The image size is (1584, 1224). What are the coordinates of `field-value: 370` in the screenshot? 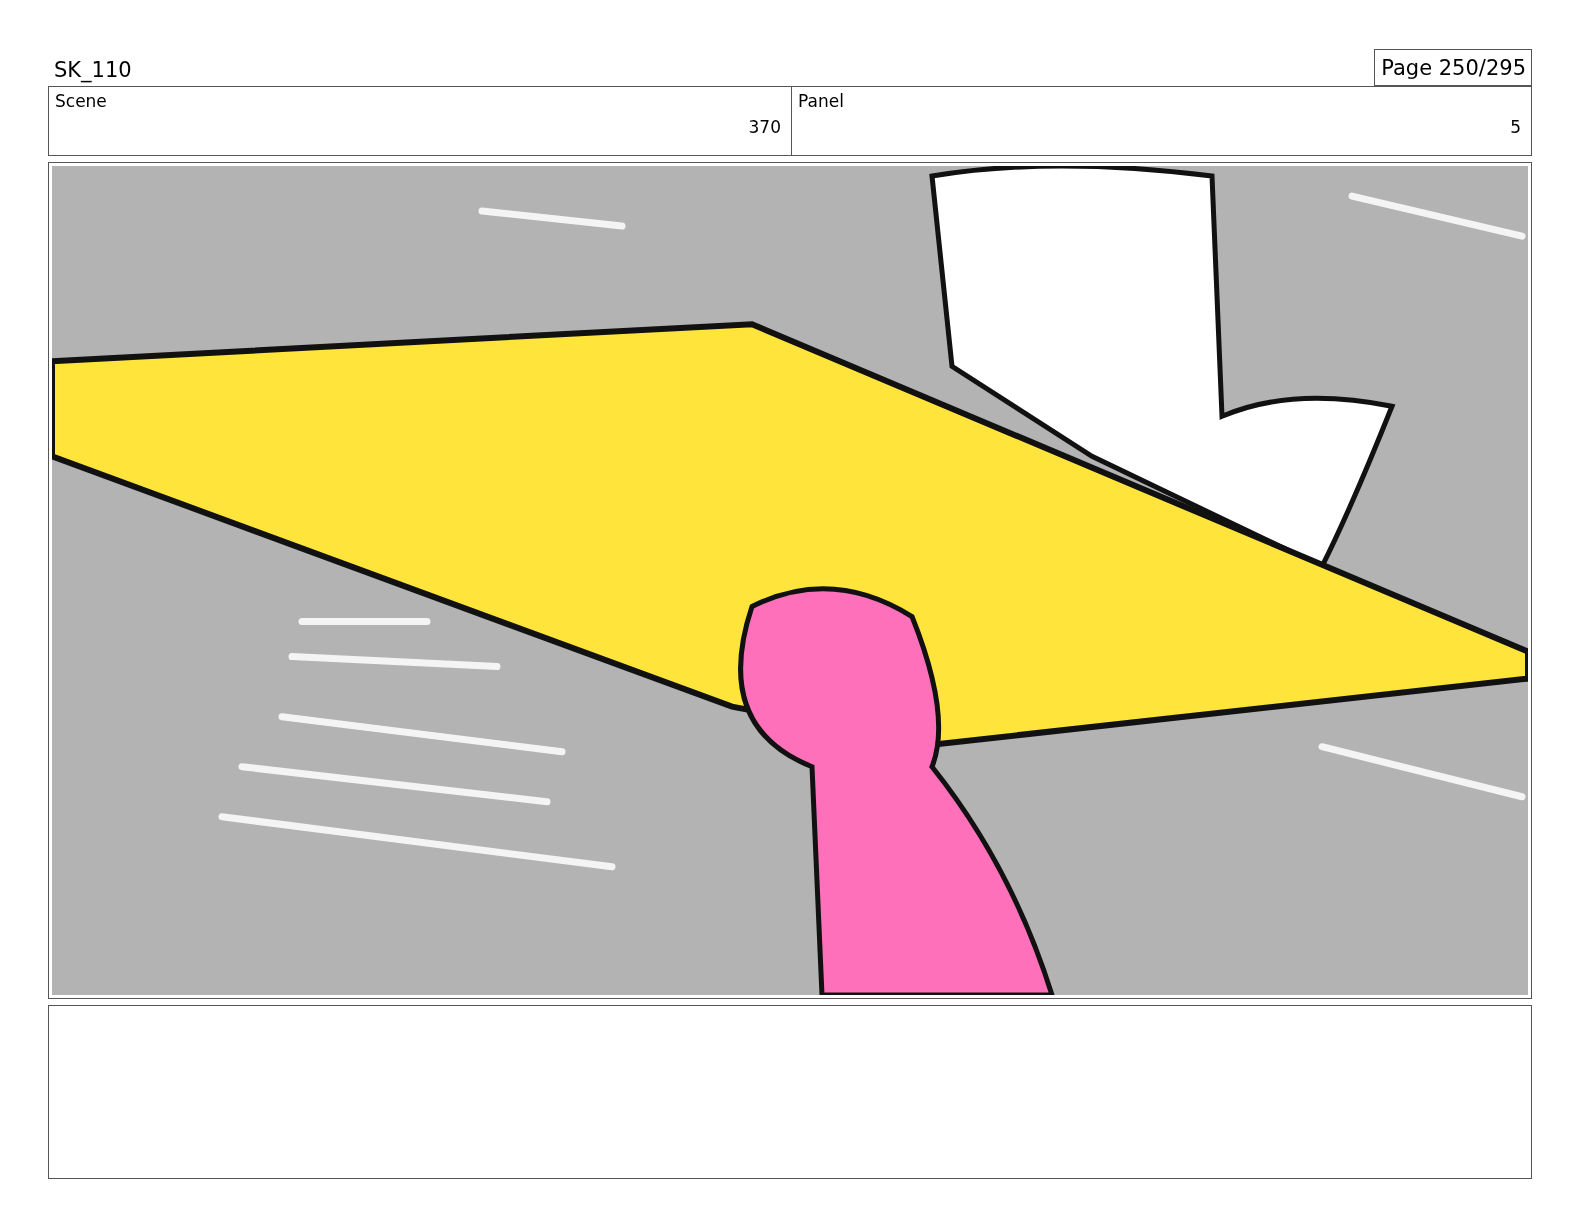 It's located at (764, 127).